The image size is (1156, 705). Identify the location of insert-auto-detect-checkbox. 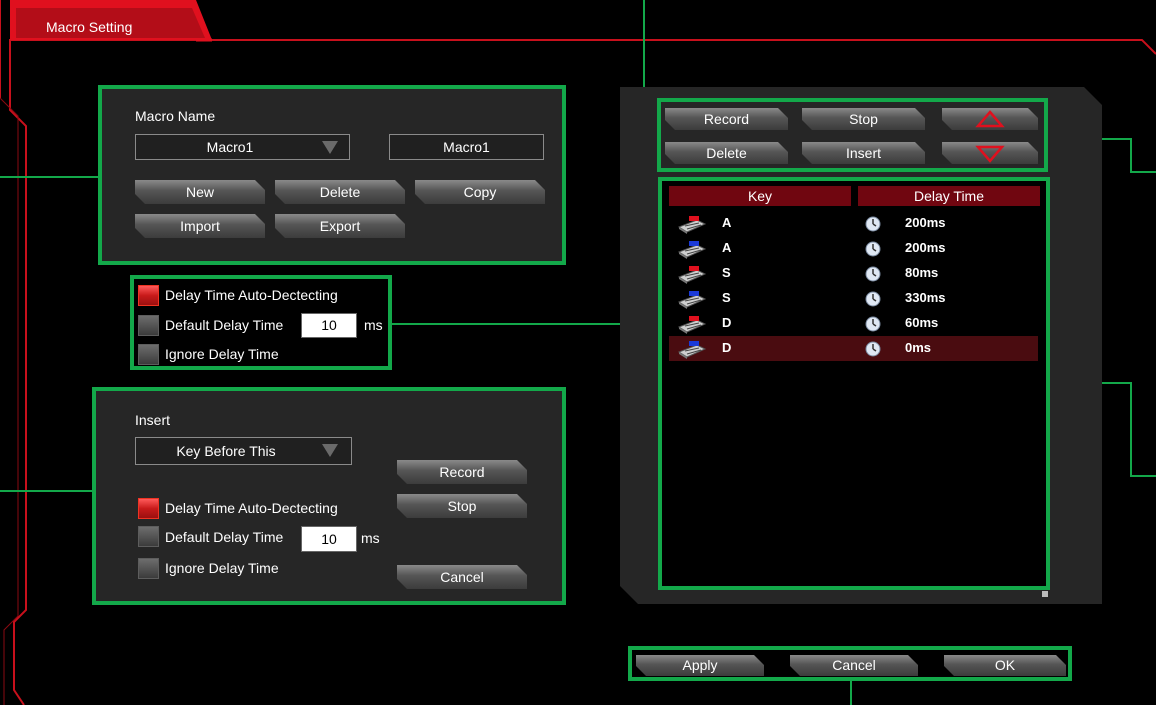
(148, 508).